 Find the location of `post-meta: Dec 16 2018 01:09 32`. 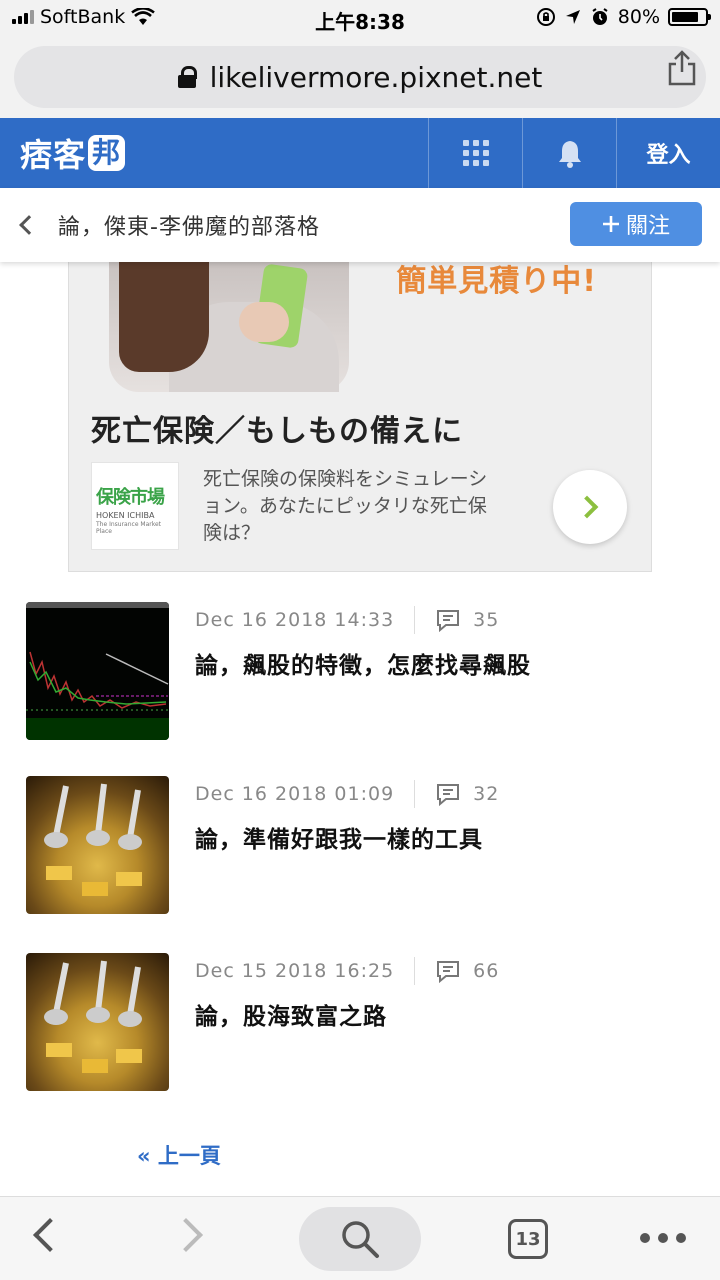

post-meta: Dec 16 2018 01:09 32 is located at coordinates (347, 794).